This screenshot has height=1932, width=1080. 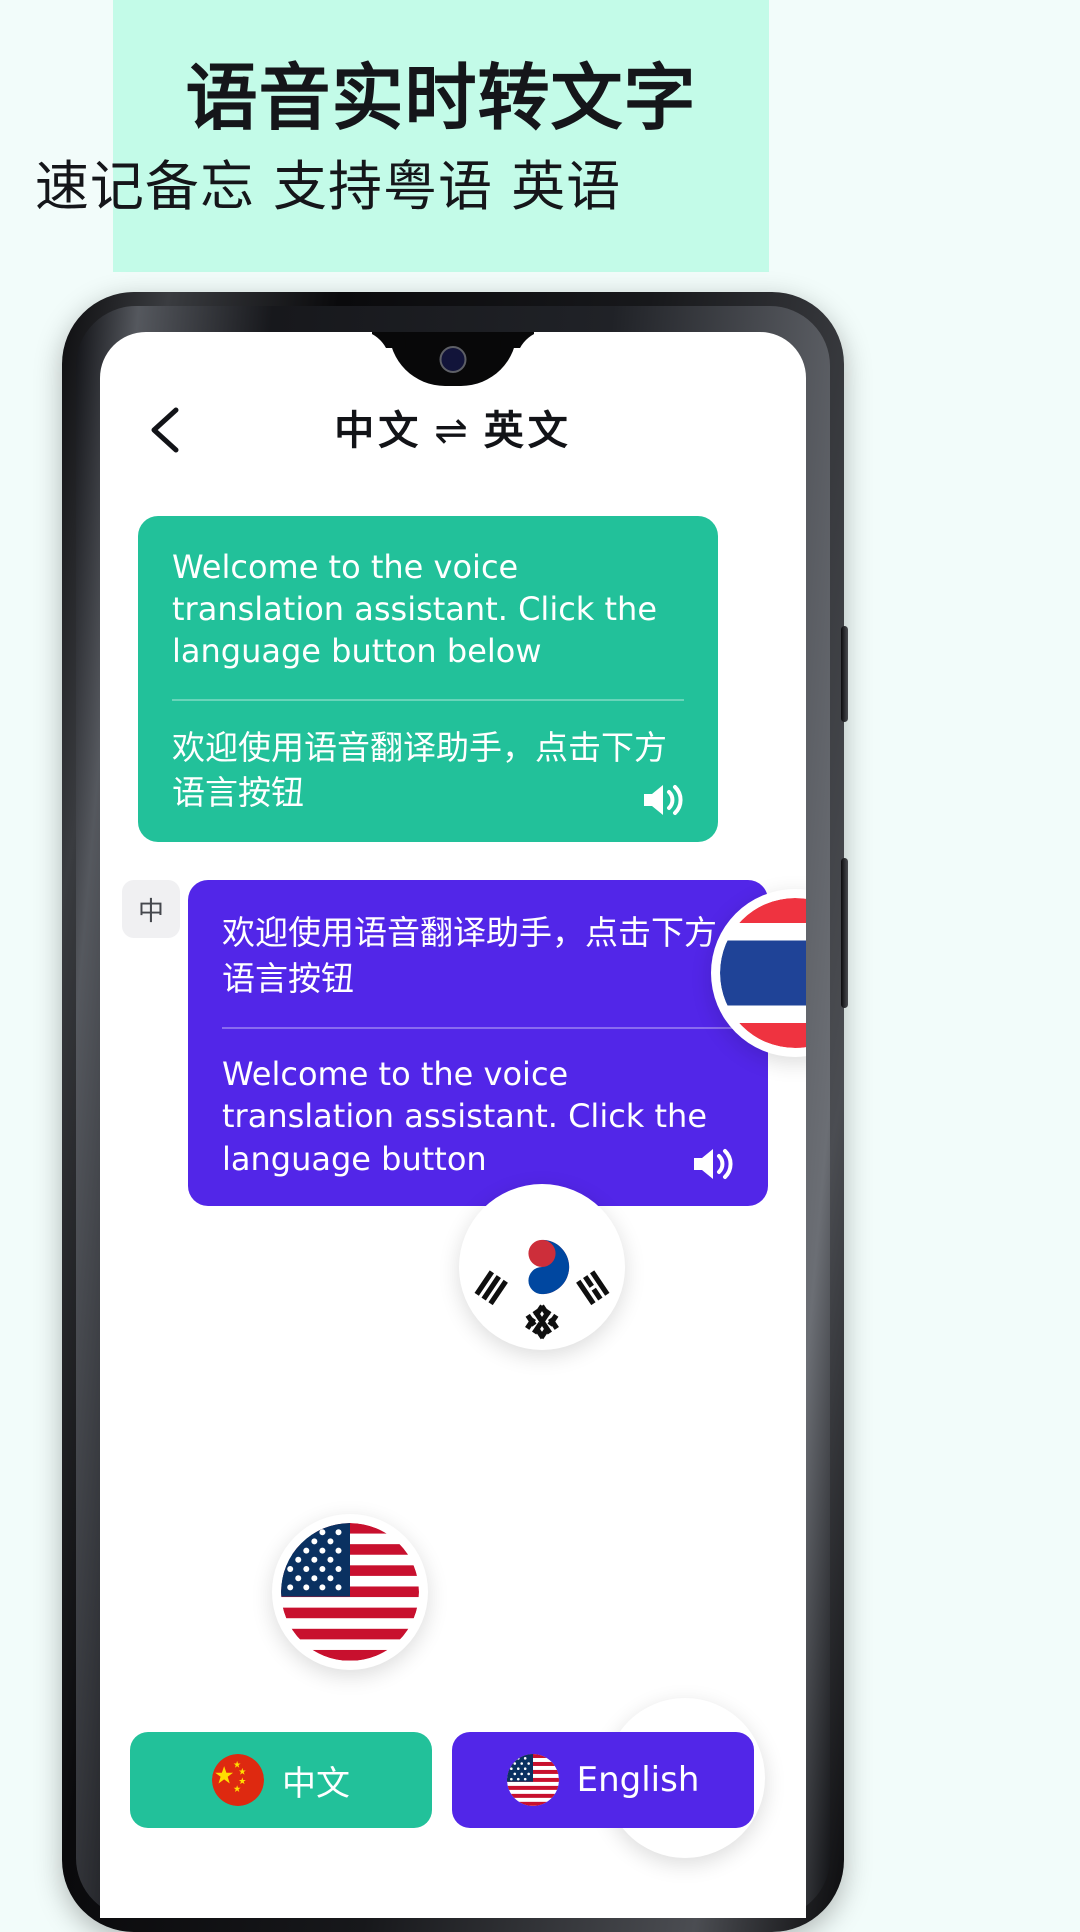 What do you see at coordinates (528, 431) in the screenshot?
I see `target-language-label: 英文` at bounding box center [528, 431].